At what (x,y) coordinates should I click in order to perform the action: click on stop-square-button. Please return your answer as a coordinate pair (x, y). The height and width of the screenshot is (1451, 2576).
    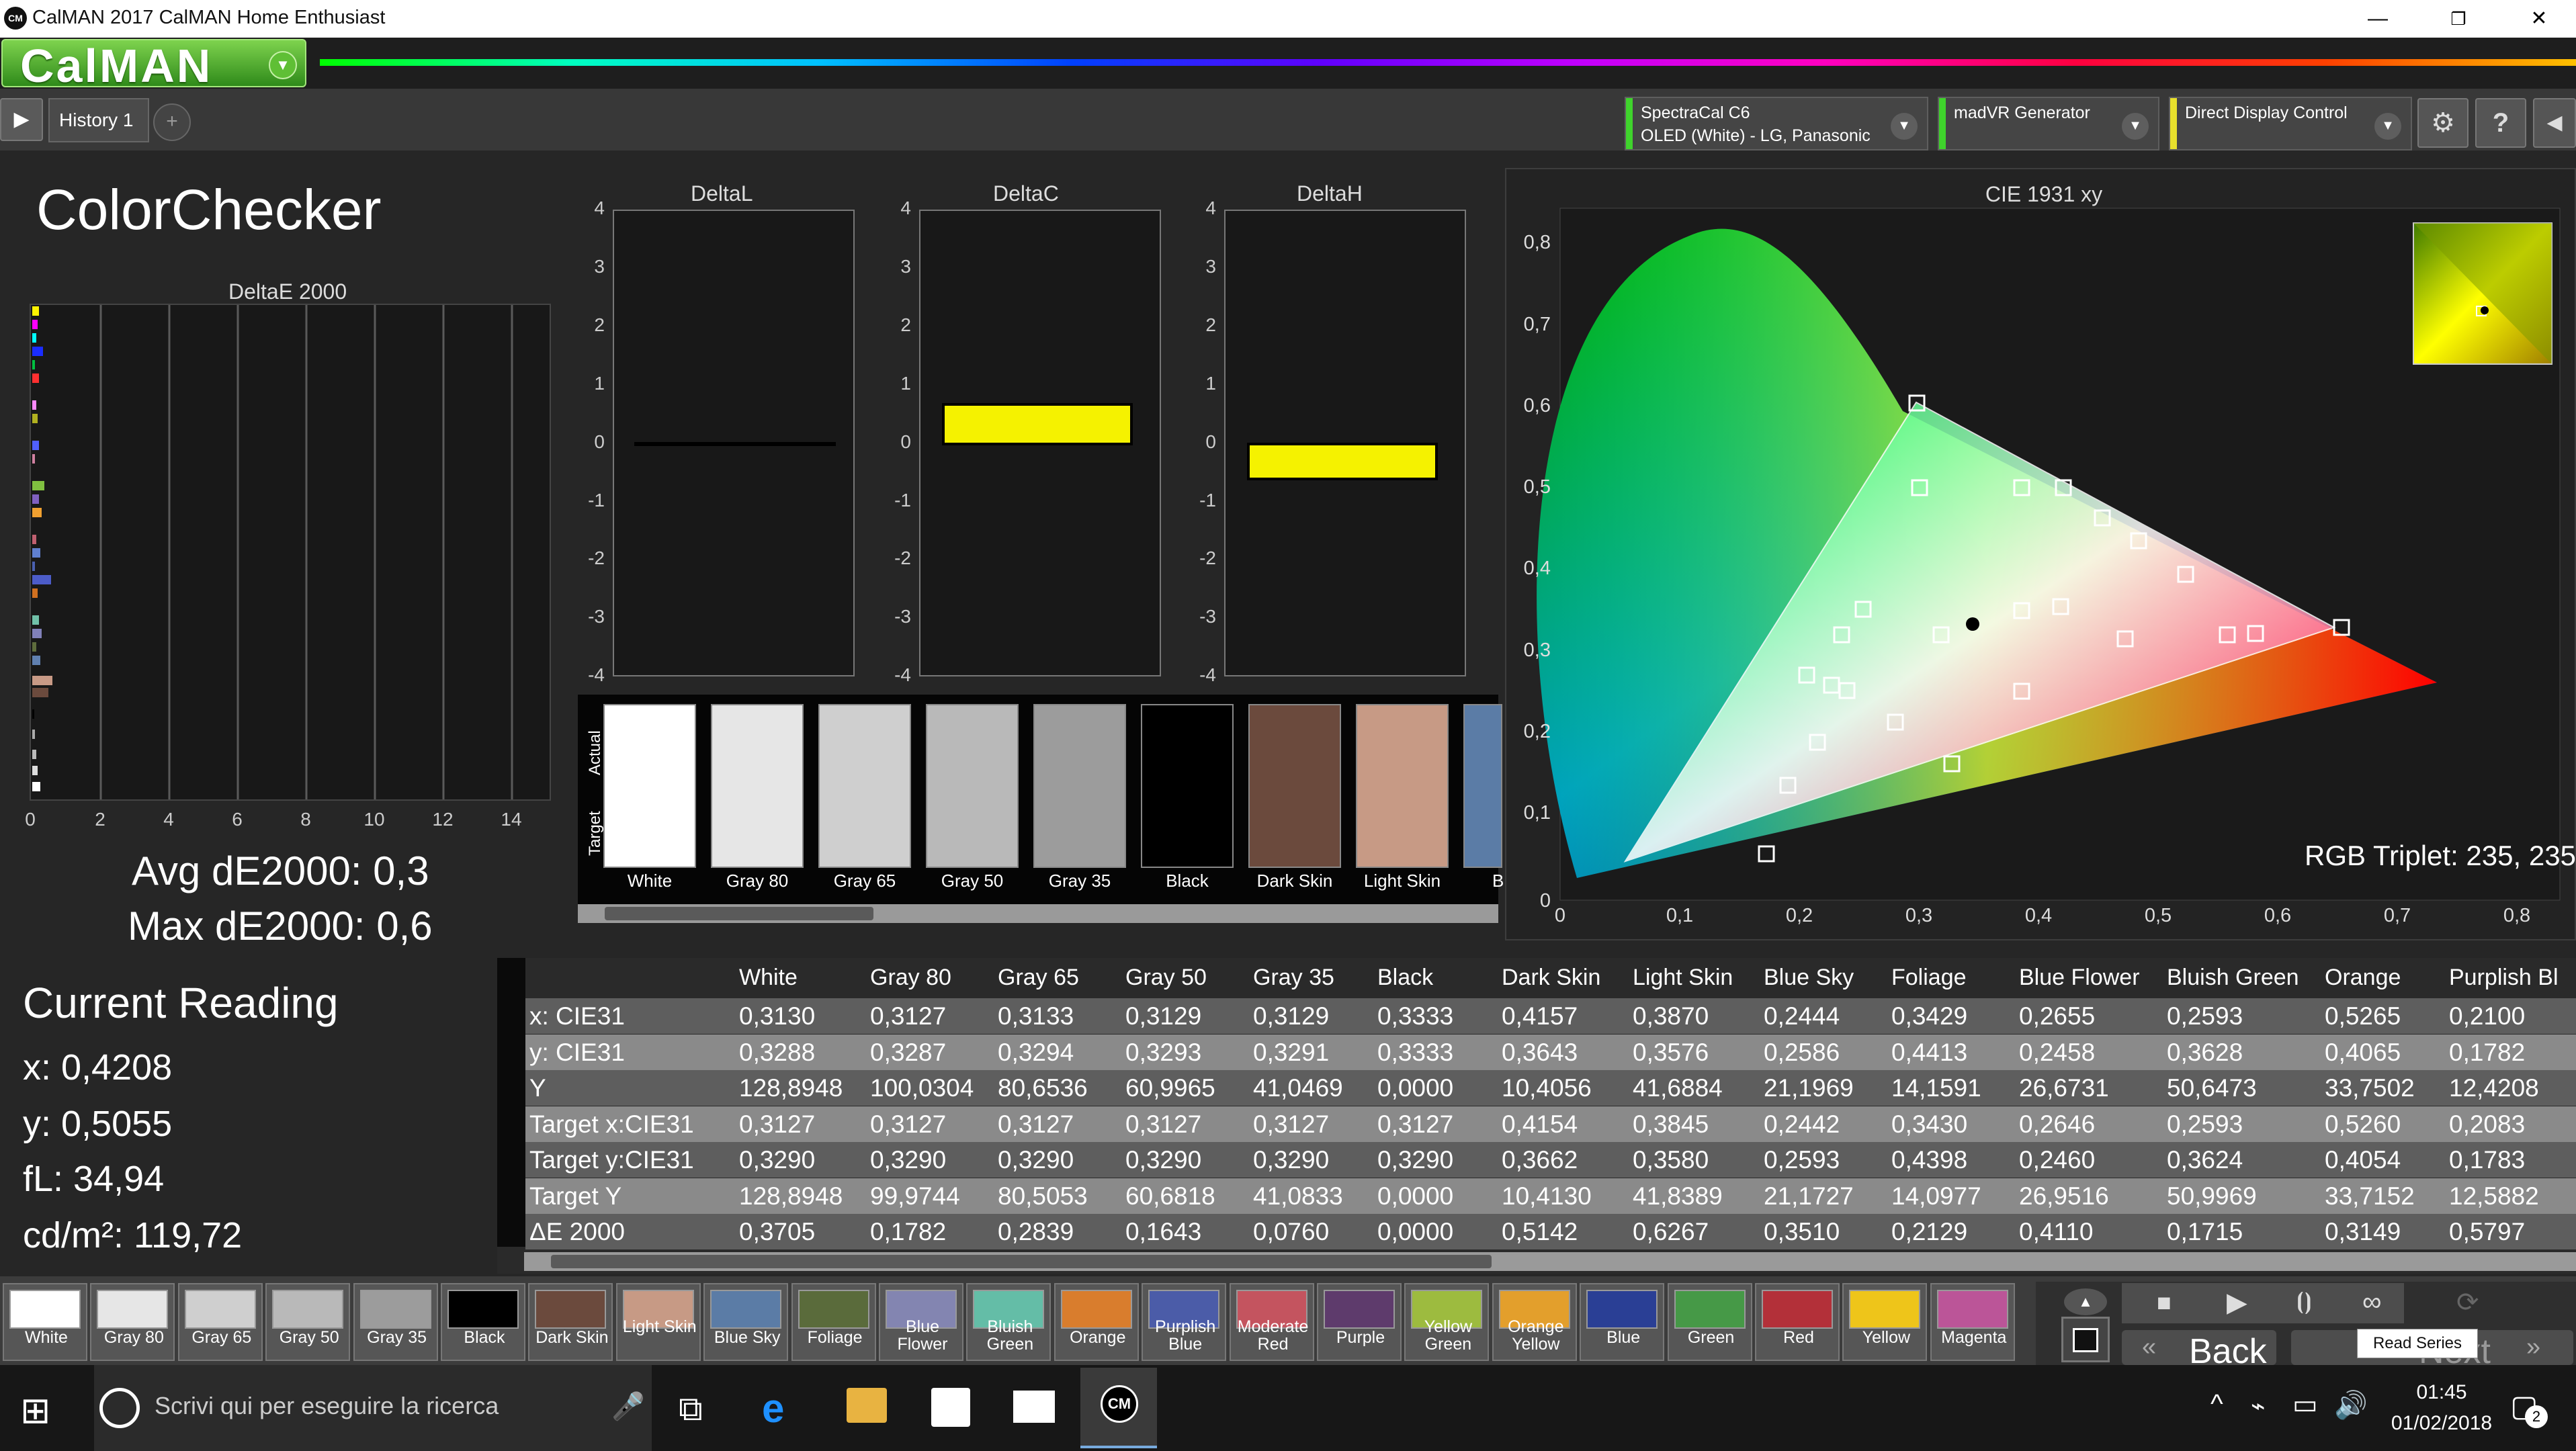
    Looking at the image, I should click on (2085, 1339).